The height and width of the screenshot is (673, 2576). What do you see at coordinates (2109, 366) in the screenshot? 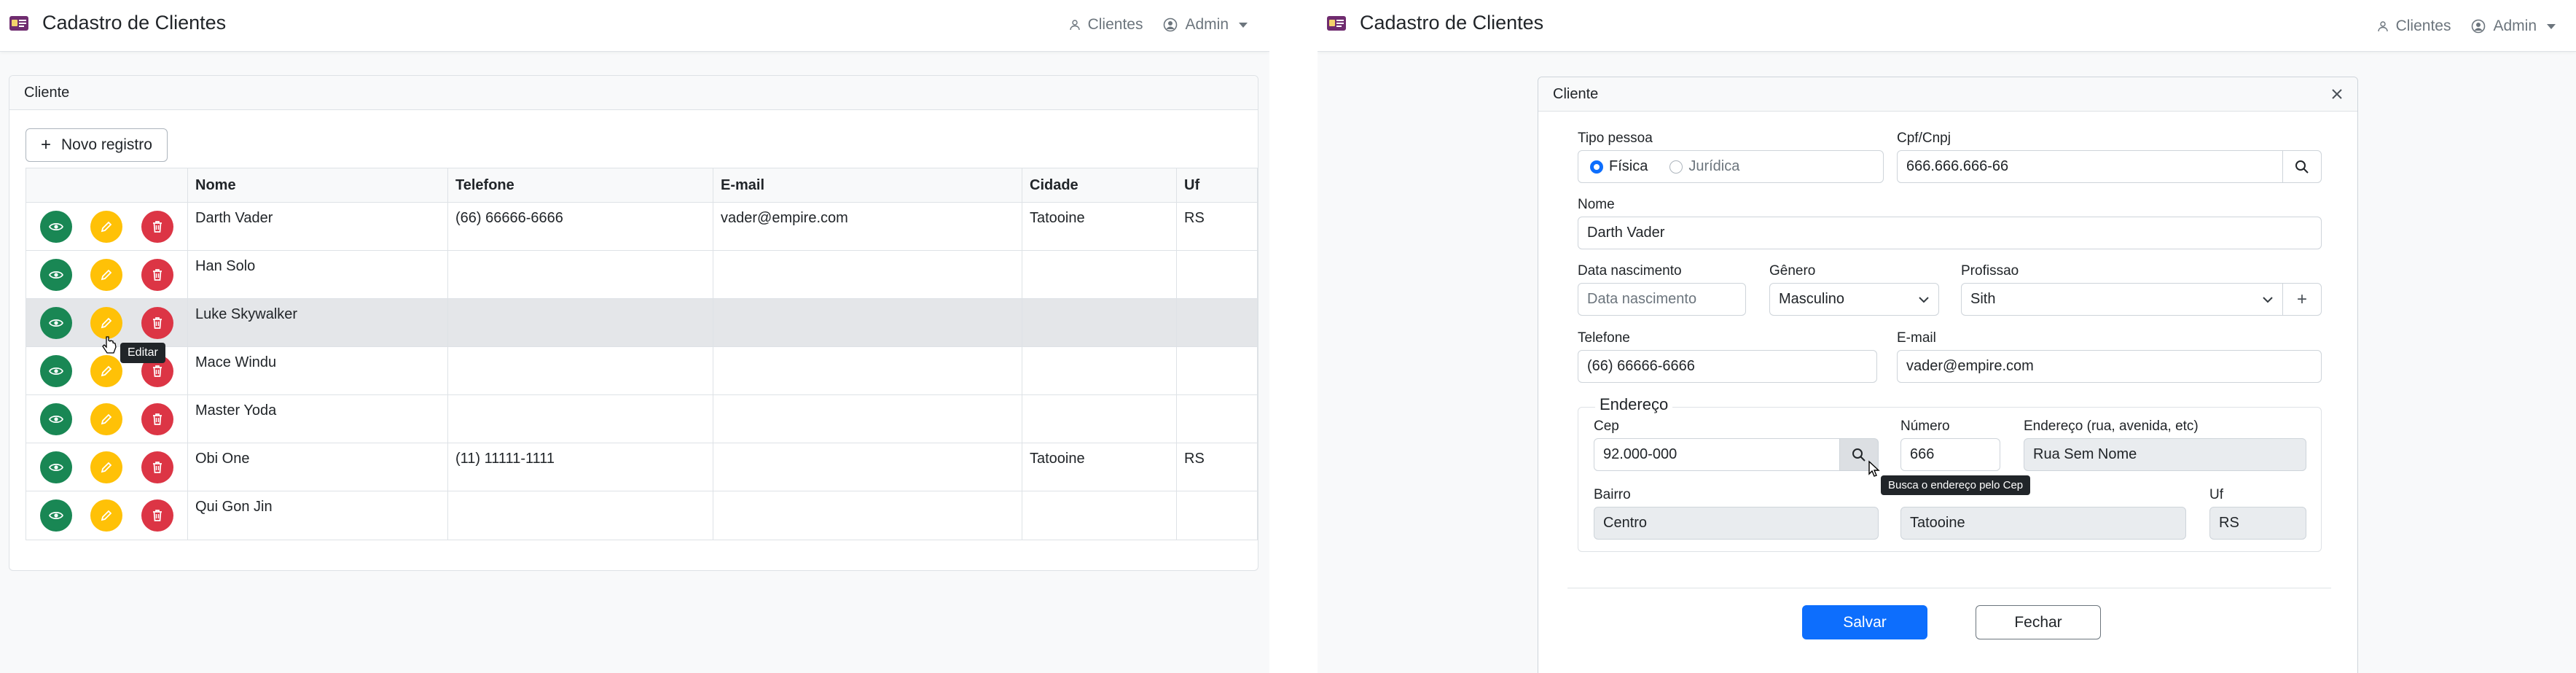
I see `email-input: vader@empire.com` at bounding box center [2109, 366].